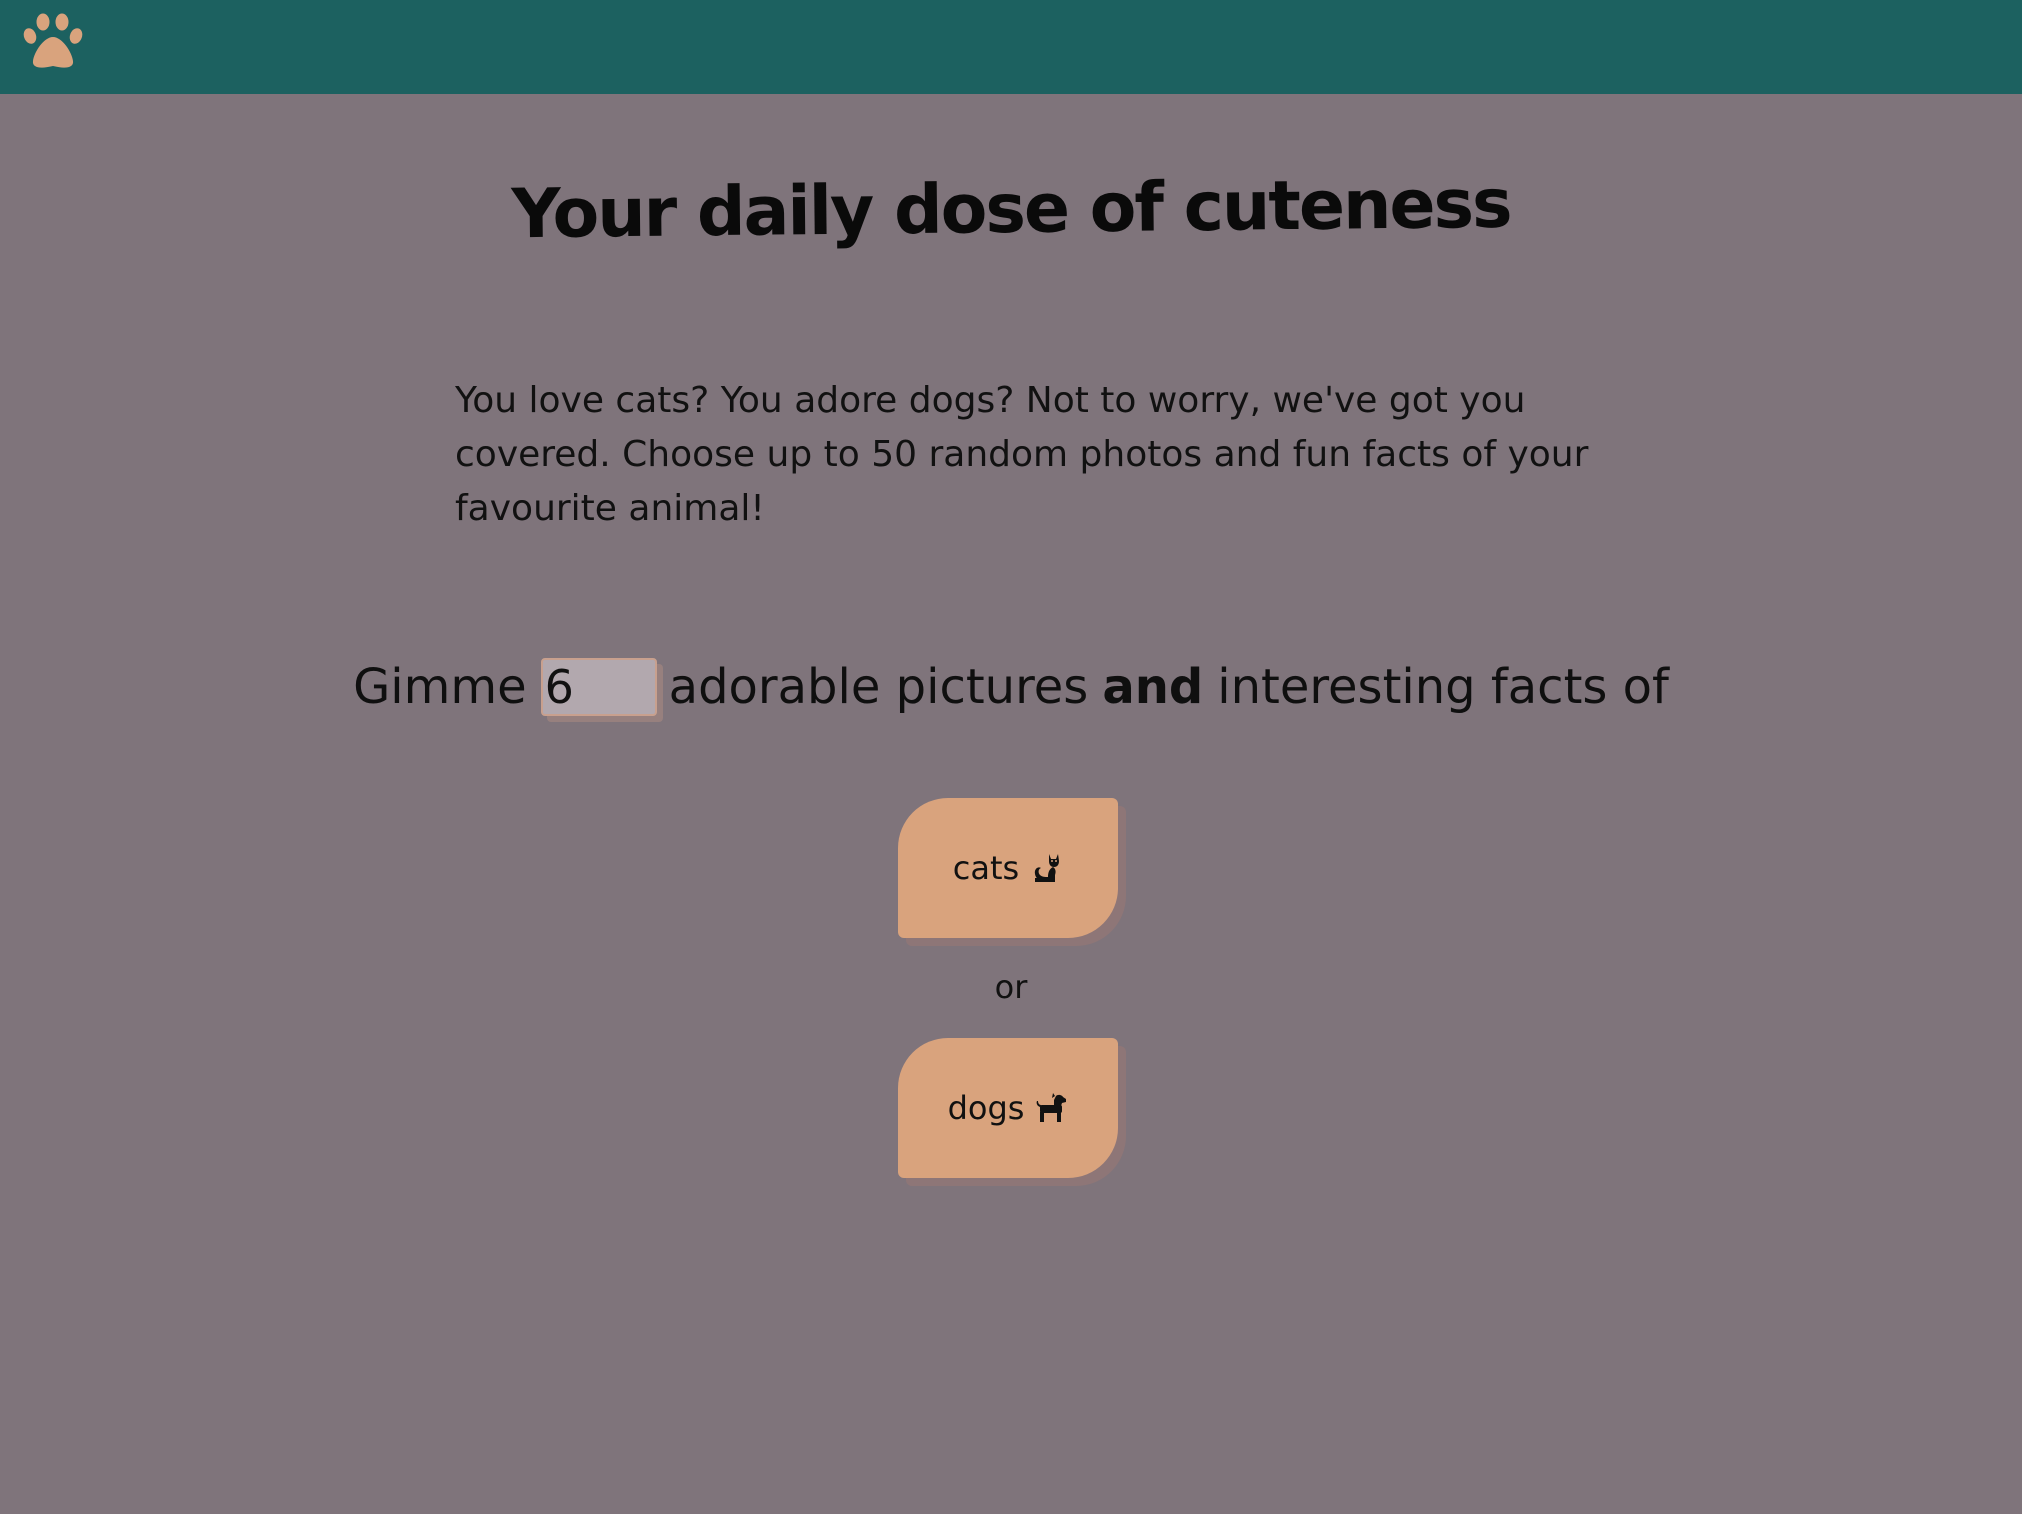 Image resolution: width=2022 pixels, height=1514 pixels. What do you see at coordinates (1052, 1107) in the screenshot?
I see `dog-icon` at bounding box center [1052, 1107].